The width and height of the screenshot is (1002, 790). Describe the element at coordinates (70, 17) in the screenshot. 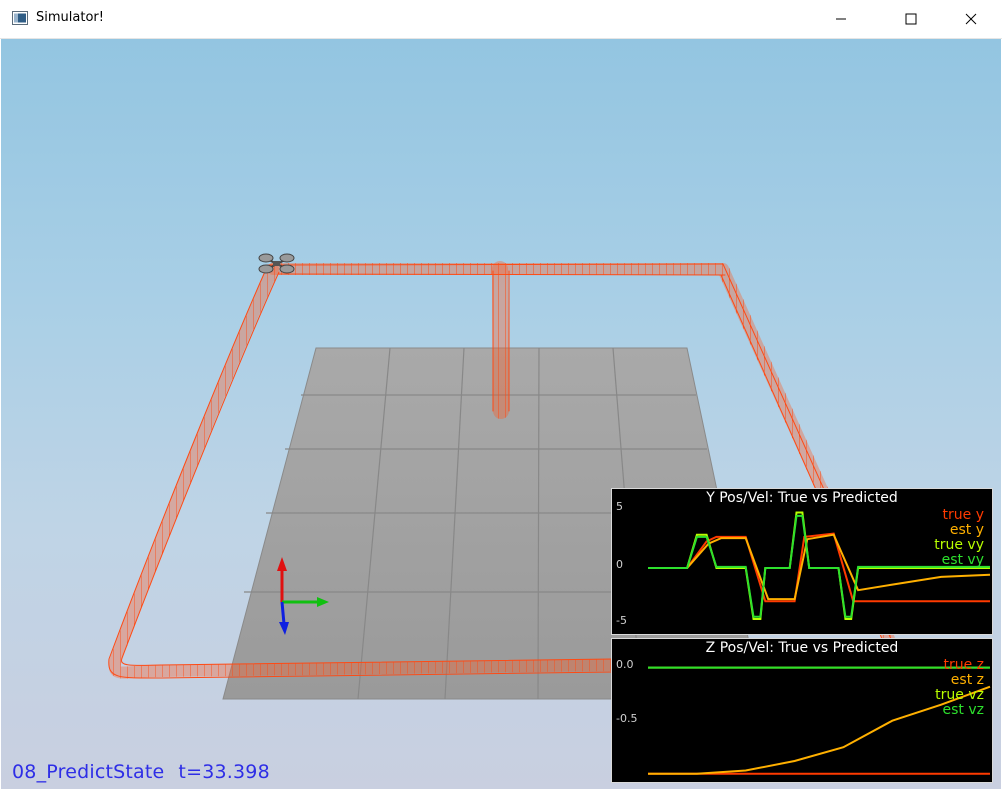

I see `window-title: Simulator!` at that location.